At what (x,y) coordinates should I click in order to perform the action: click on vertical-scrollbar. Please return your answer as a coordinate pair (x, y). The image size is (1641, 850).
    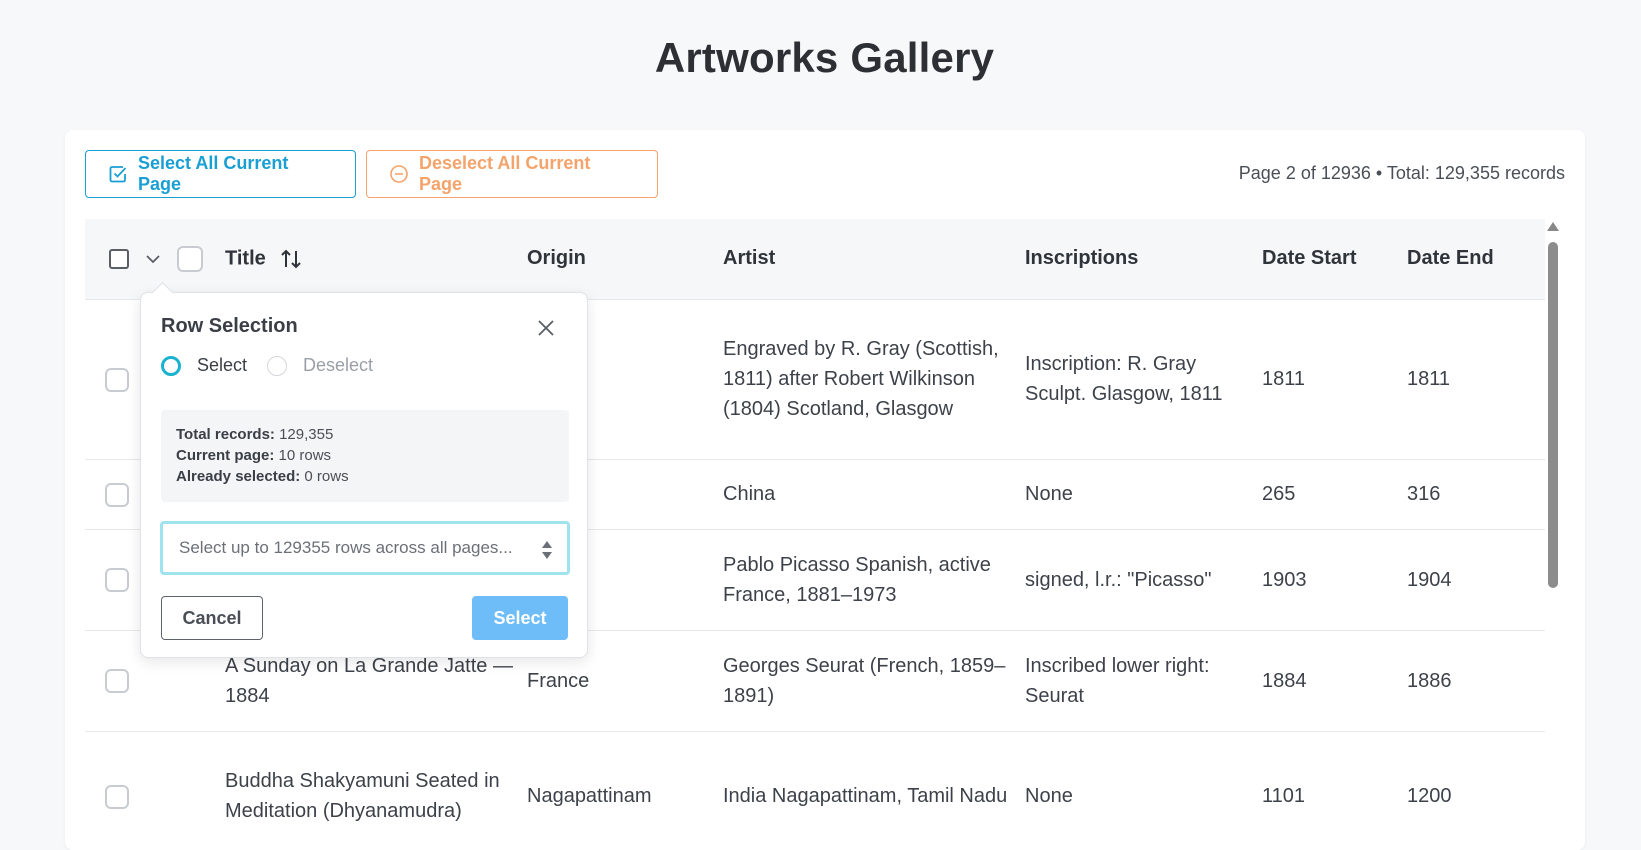
    Looking at the image, I should click on (1553, 523).